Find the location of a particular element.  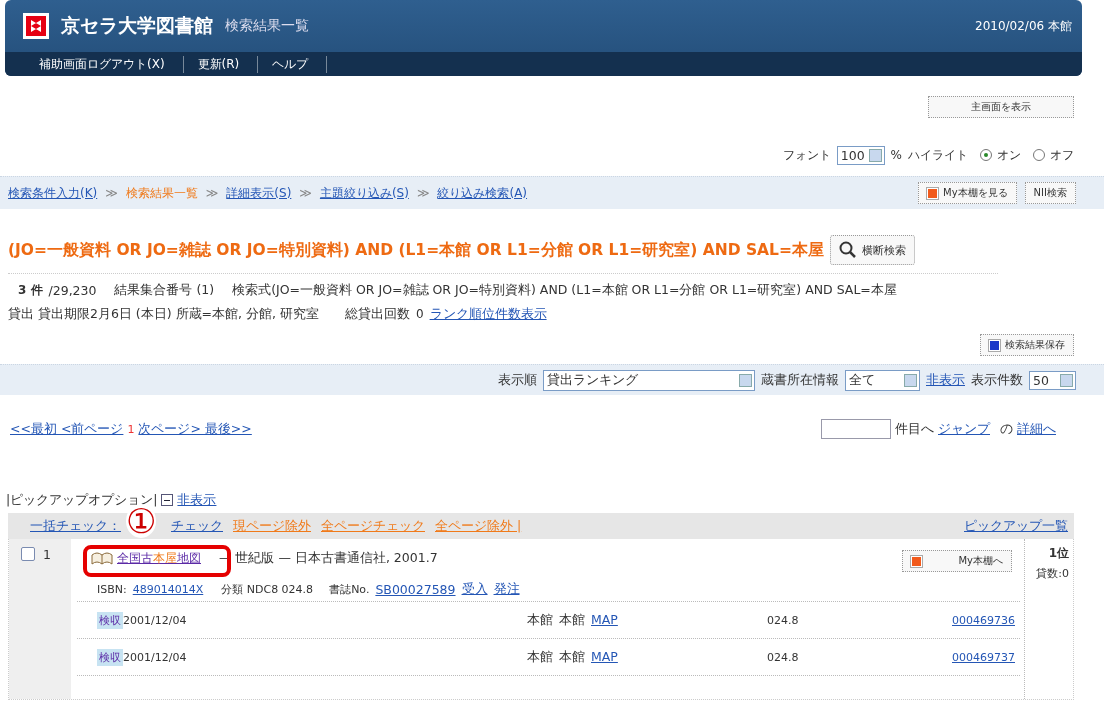

breadcrumb-link: 詳細表示(S) is located at coordinates (259, 193).